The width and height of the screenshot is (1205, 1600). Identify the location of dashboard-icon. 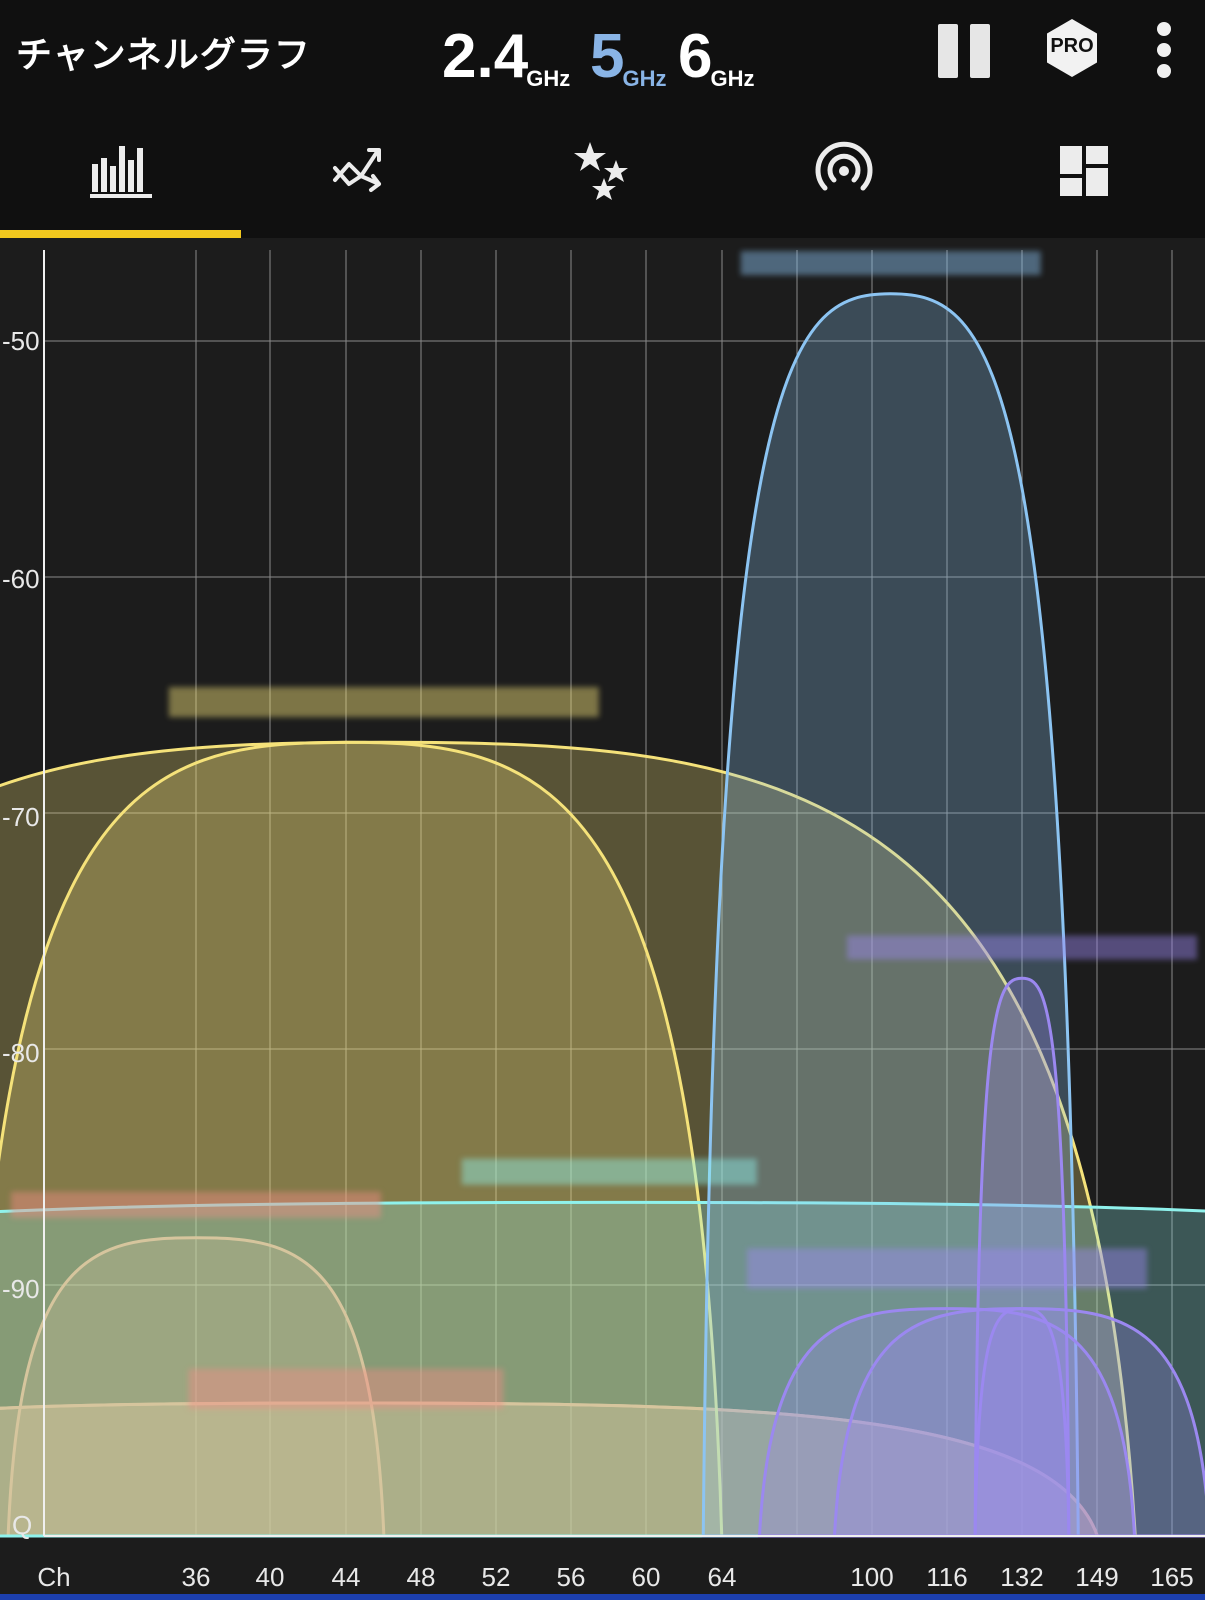
(1084, 171).